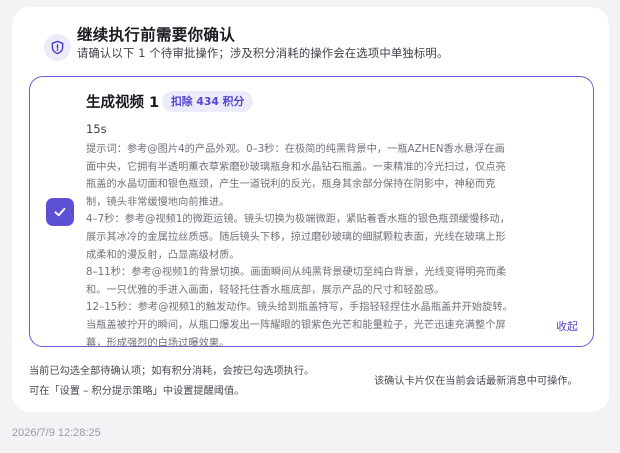  I want to click on footer-session-note: 该确认卡片仅在当前会话最新消息中可操作。, so click(476, 381).